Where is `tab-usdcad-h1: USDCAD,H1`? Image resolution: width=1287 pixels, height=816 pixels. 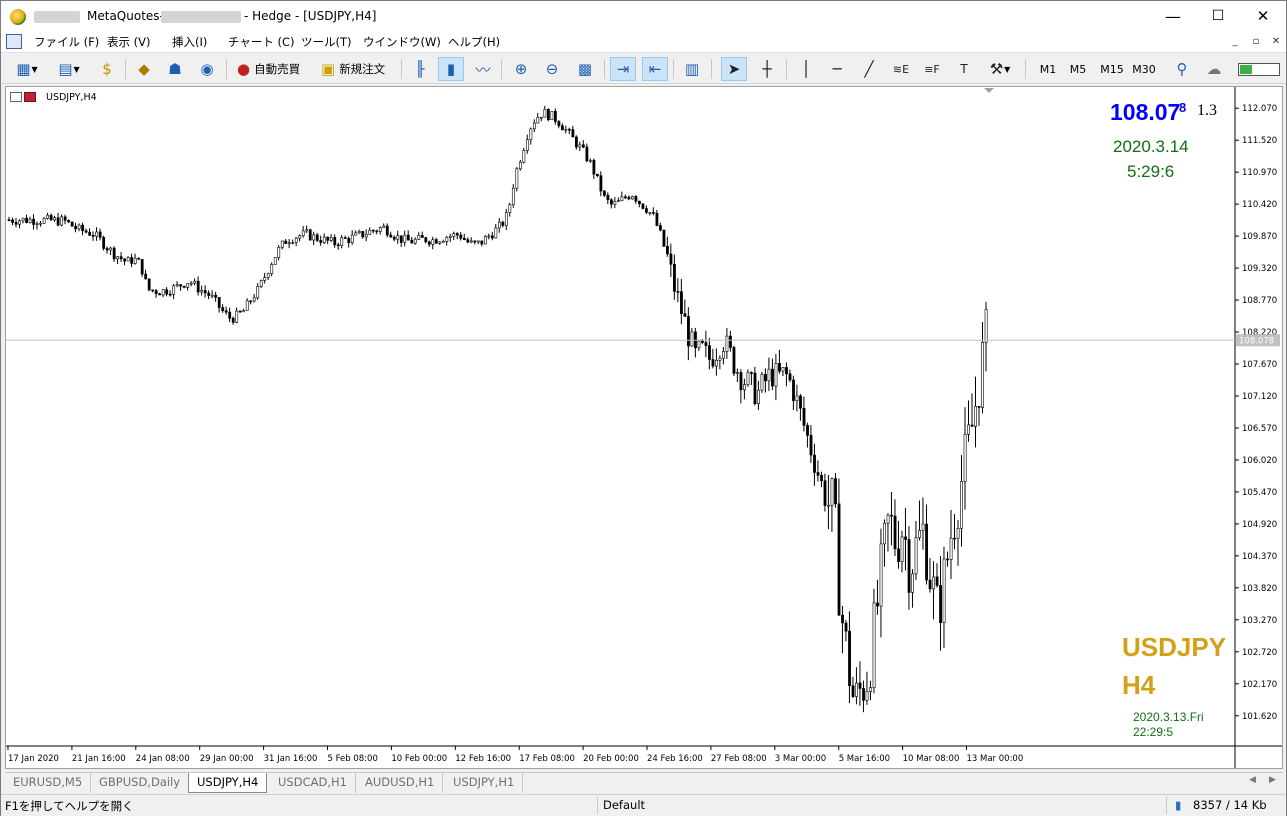
tab-usdcad-h1: USDCAD,H1 is located at coordinates (313, 783).